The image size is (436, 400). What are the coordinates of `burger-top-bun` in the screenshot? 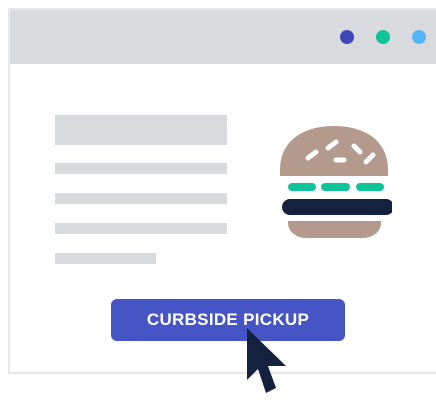 It's located at (334, 151).